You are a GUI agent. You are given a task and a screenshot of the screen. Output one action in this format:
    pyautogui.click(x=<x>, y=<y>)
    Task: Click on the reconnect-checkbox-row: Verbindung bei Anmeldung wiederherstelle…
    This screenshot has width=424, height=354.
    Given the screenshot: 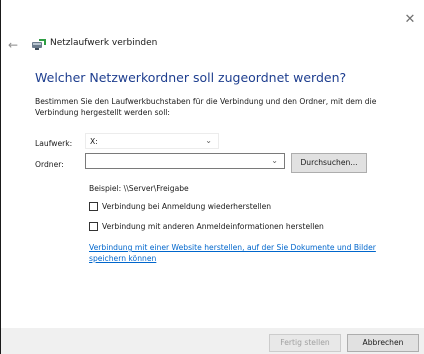 What is the action you would take?
    pyautogui.click(x=180, y=206)
    